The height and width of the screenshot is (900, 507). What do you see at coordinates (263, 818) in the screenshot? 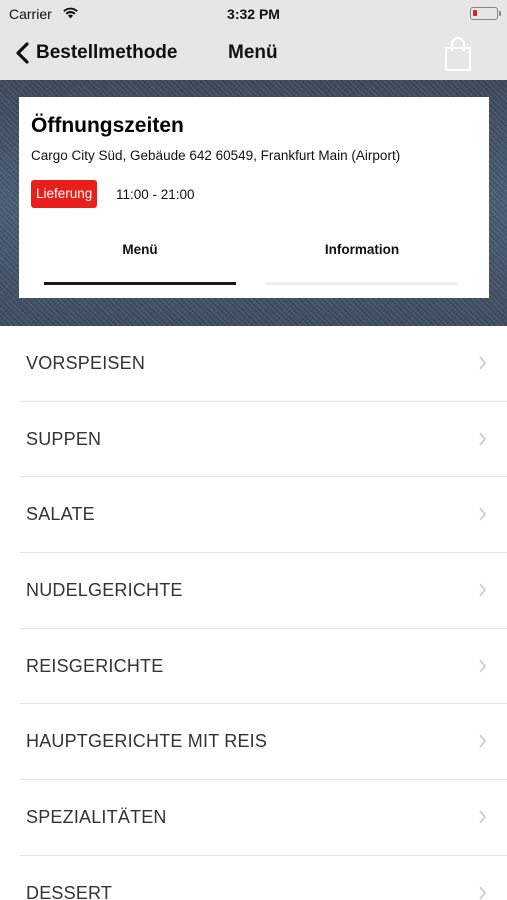
I see `category-spezialitaeten: SPEZIALITÄTEN` at bounding box center [263, 818].